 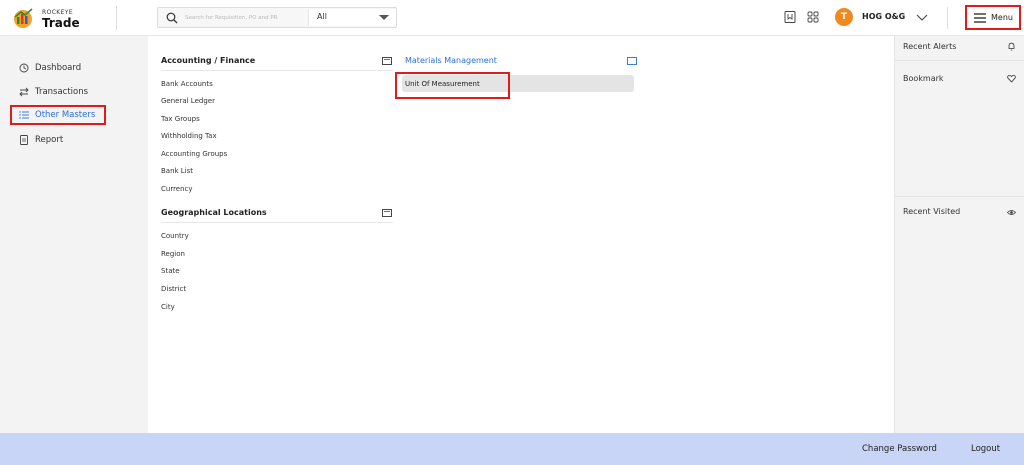 I want to click on section-title-accounting: Accounting / Finance, so click(x=208, y=60).